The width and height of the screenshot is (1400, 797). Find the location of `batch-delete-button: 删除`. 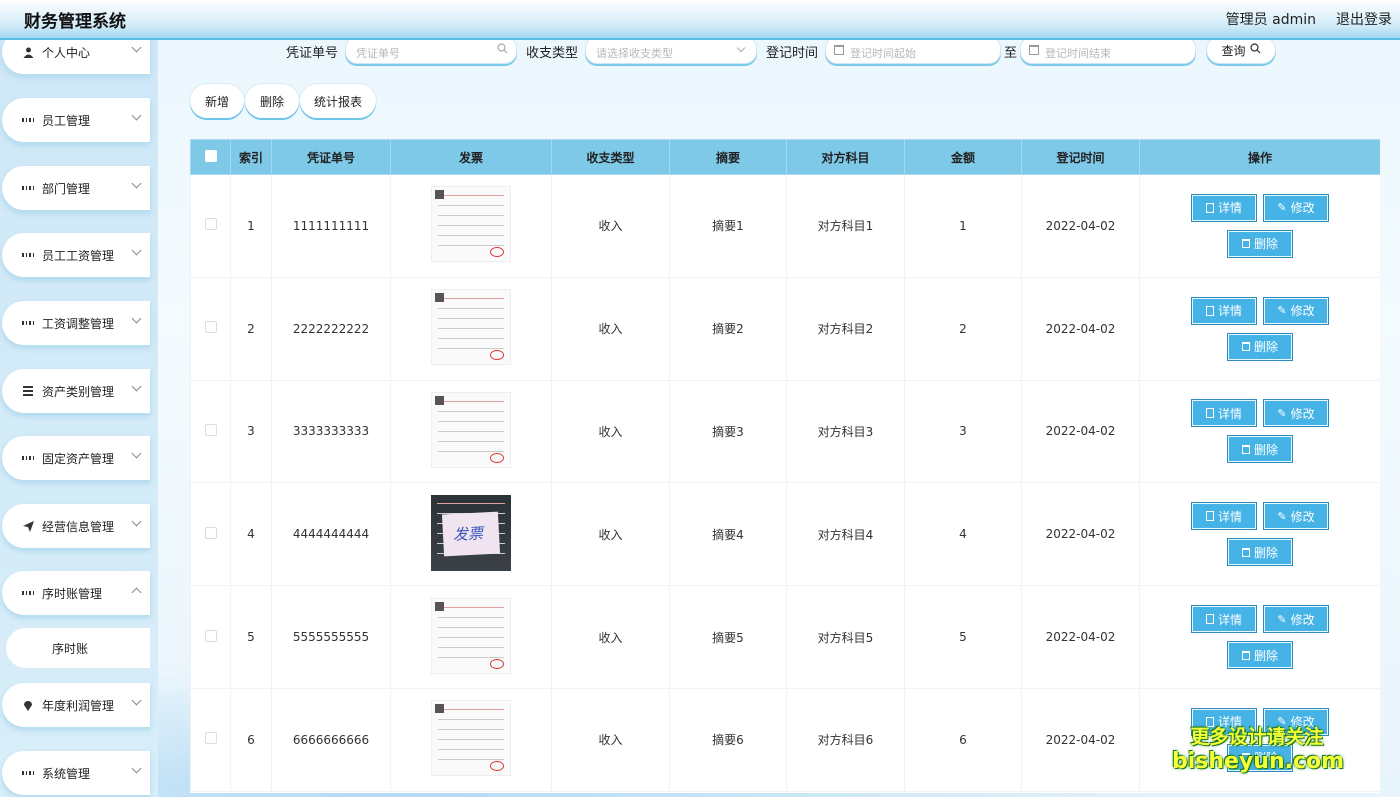

batch-delete-button: 删除 is located at coordinates (272, 101).